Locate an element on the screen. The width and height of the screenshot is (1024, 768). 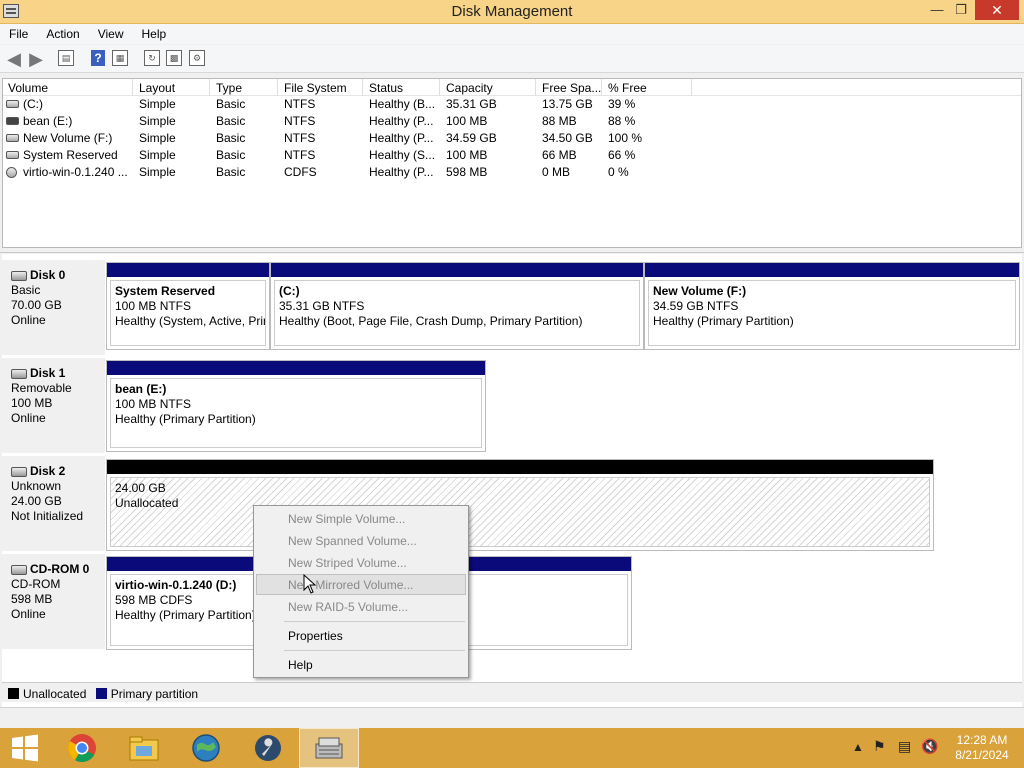
clock-date: 8/21/2024 is located at coordinates (982, 755).